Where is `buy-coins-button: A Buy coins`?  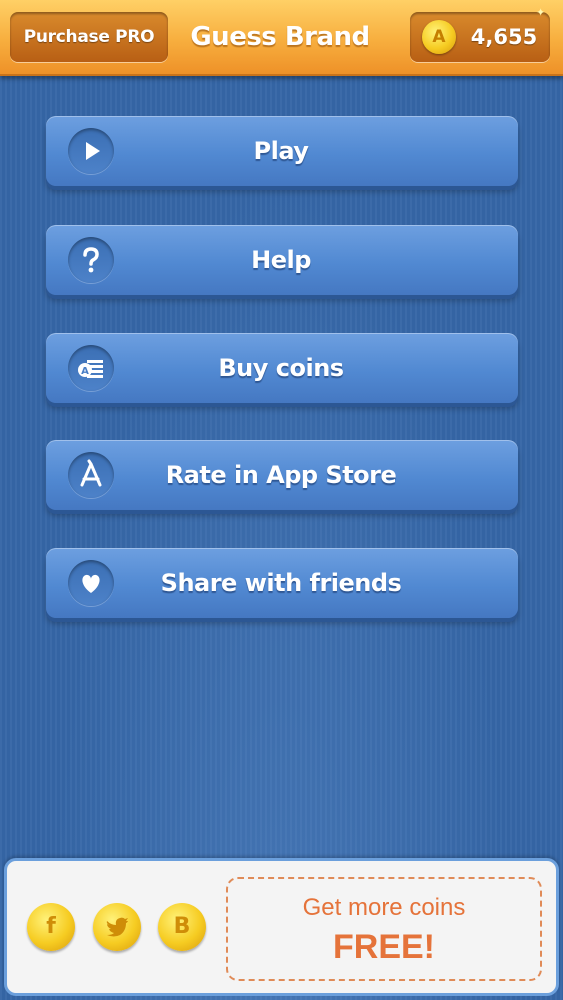 buy-coins-button: A Buy coins is located at coordinates (282, 368).